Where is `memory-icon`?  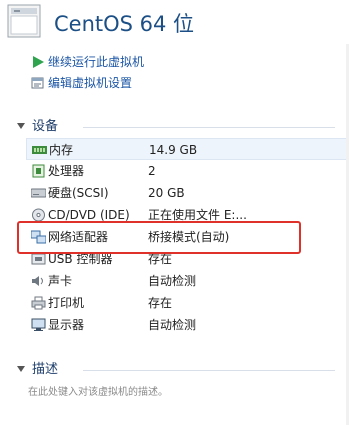 memory-icon is located at coordinates (39, 150).